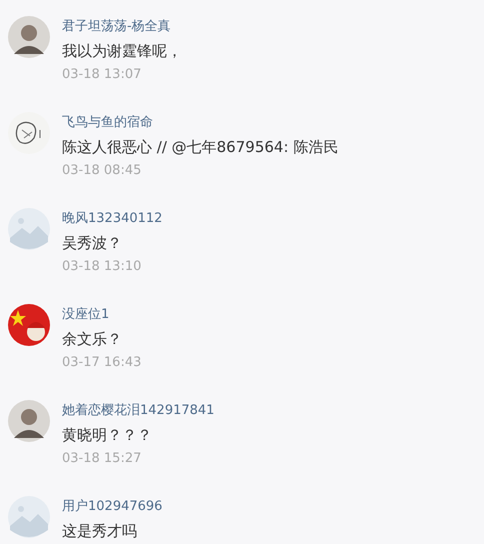 The height and width of the screenshot is (544, 484). Describe the element at coordinates (102, 267) in the screenshot. I see `comment-time: 03-18 13:10` at that location.